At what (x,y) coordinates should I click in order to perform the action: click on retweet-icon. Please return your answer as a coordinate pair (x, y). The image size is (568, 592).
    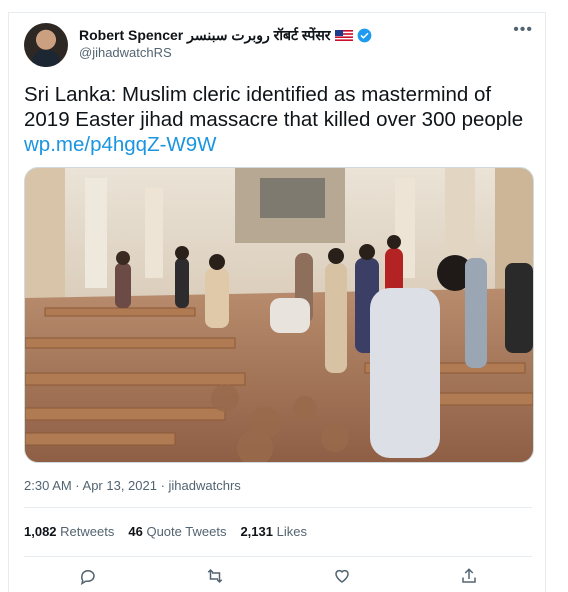
    Looking at the image, I should click on (215, 578).